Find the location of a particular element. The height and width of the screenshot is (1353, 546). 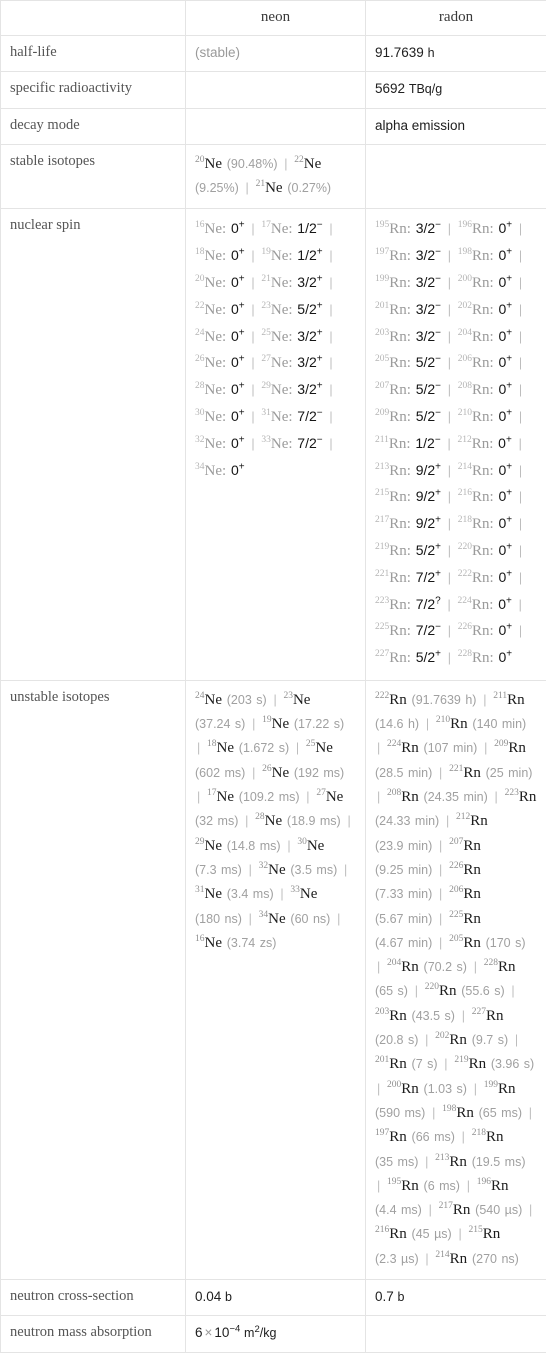

decay-mode-radon-value: alpha emission is located at coordinates (456, 126).